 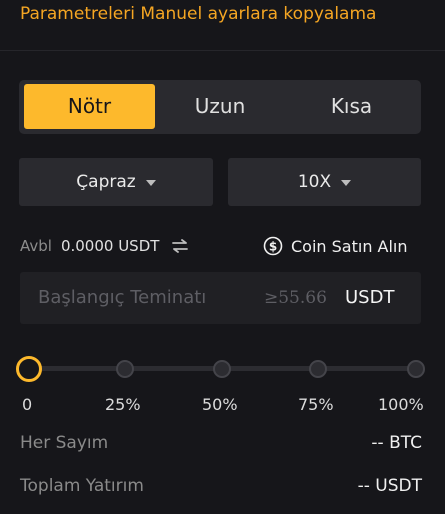 I want to click on total-investment-value: -- USDT, so click(x=389, y=486).